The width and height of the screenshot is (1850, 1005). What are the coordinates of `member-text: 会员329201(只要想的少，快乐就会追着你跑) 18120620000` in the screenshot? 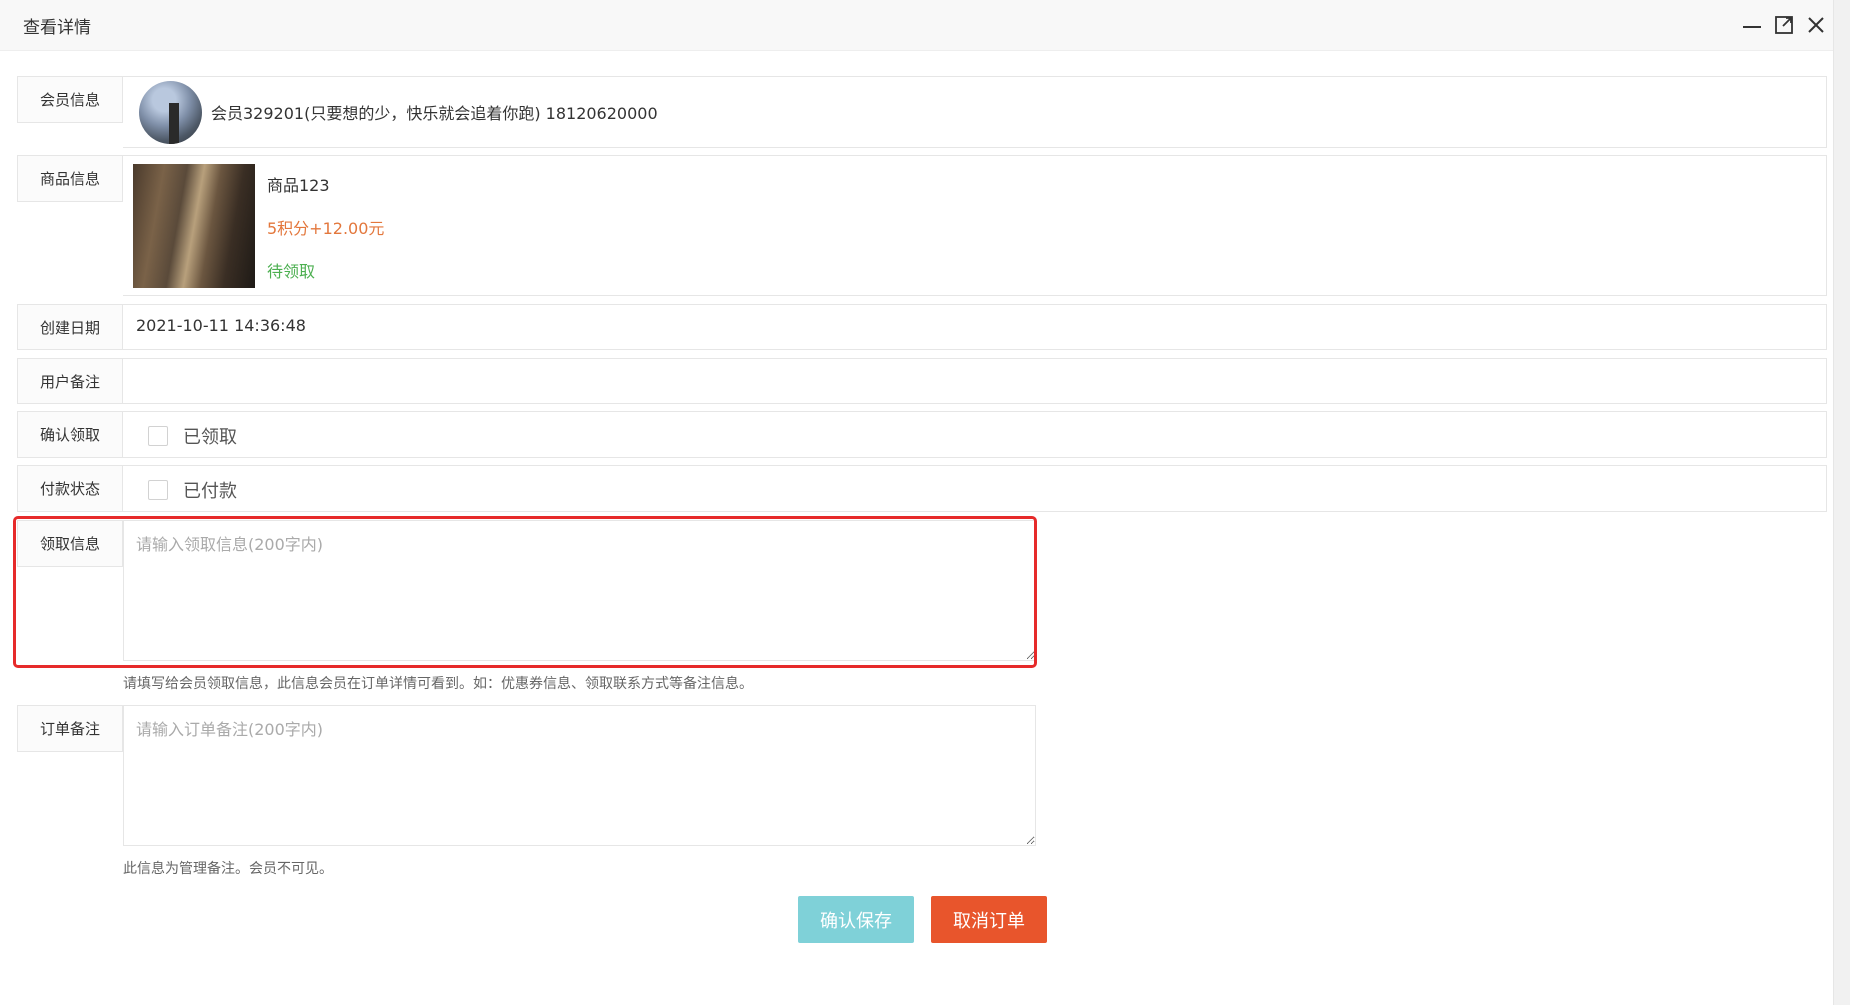 It's located at (434, 113).